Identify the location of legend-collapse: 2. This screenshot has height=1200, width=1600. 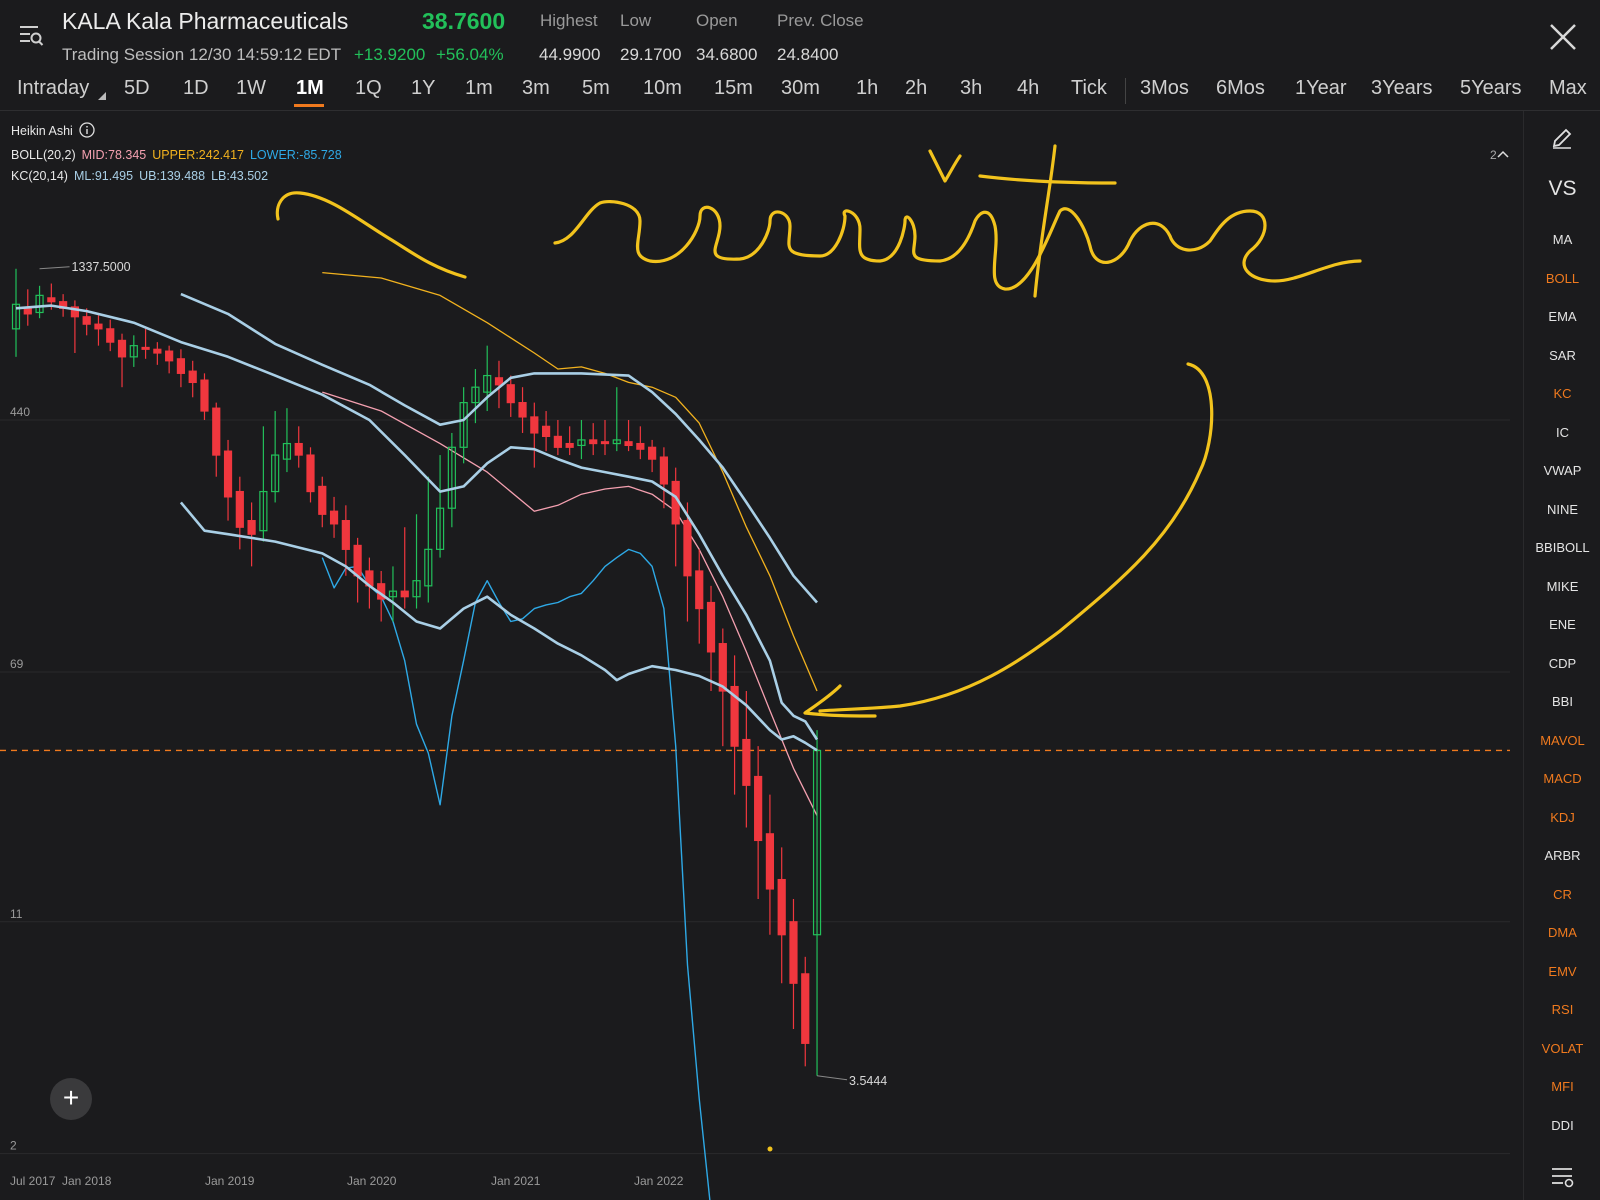
(1499, 155).